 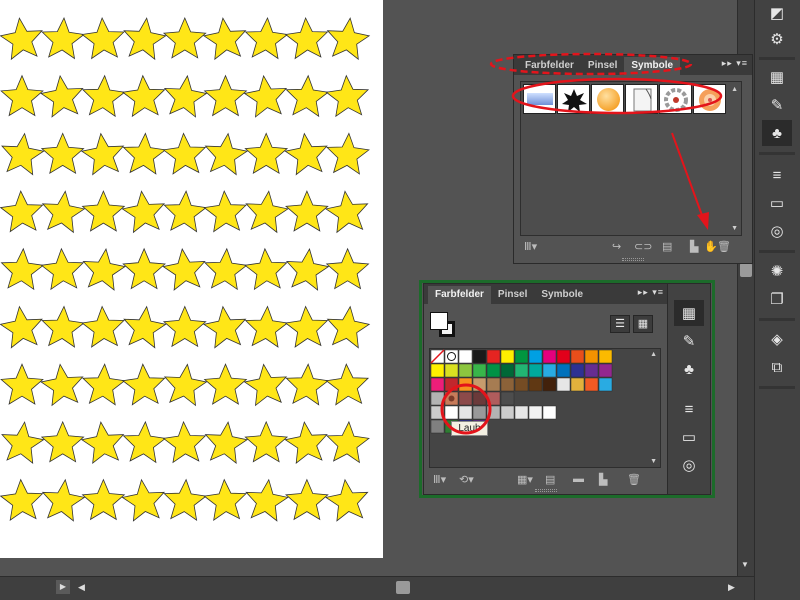 What do you see at coordinates (549, 66) in the screenshot?
I see `tab-farbfelder: Farbfelder` at bounding box center [549, 66].